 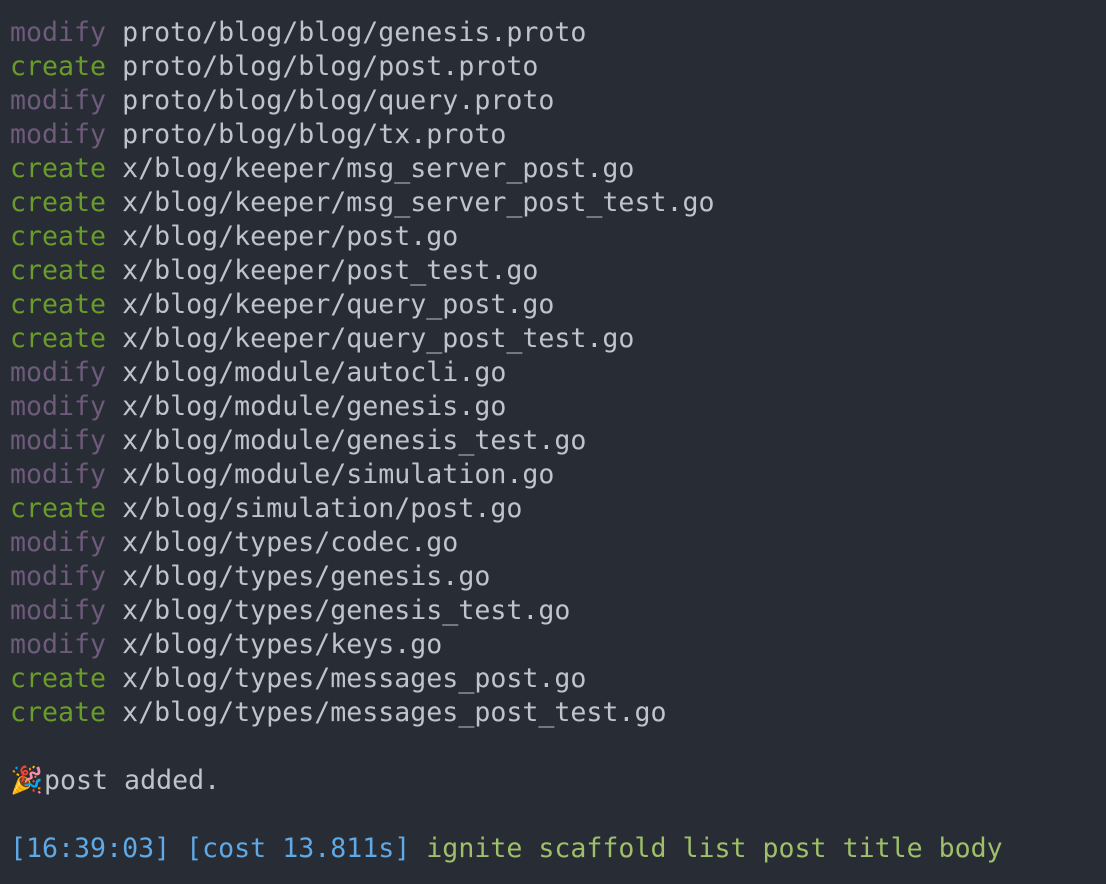 What do you see at coordinates (506, 577) in the screenshot?
I see `file-change-row: modify x/blog/types/genesis.go` at bounding box center [506, 577].